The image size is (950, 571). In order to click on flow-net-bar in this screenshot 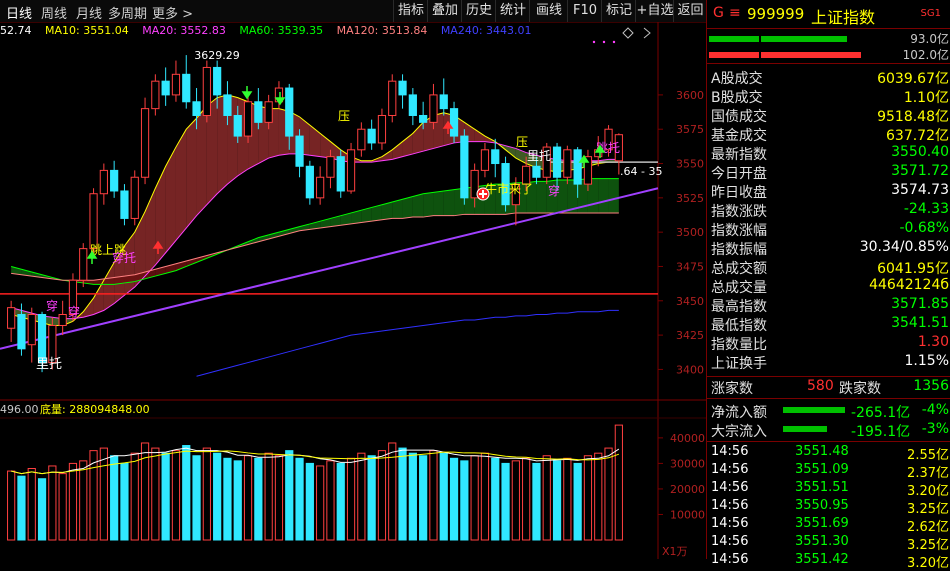, I will do `click(814, 410)`.